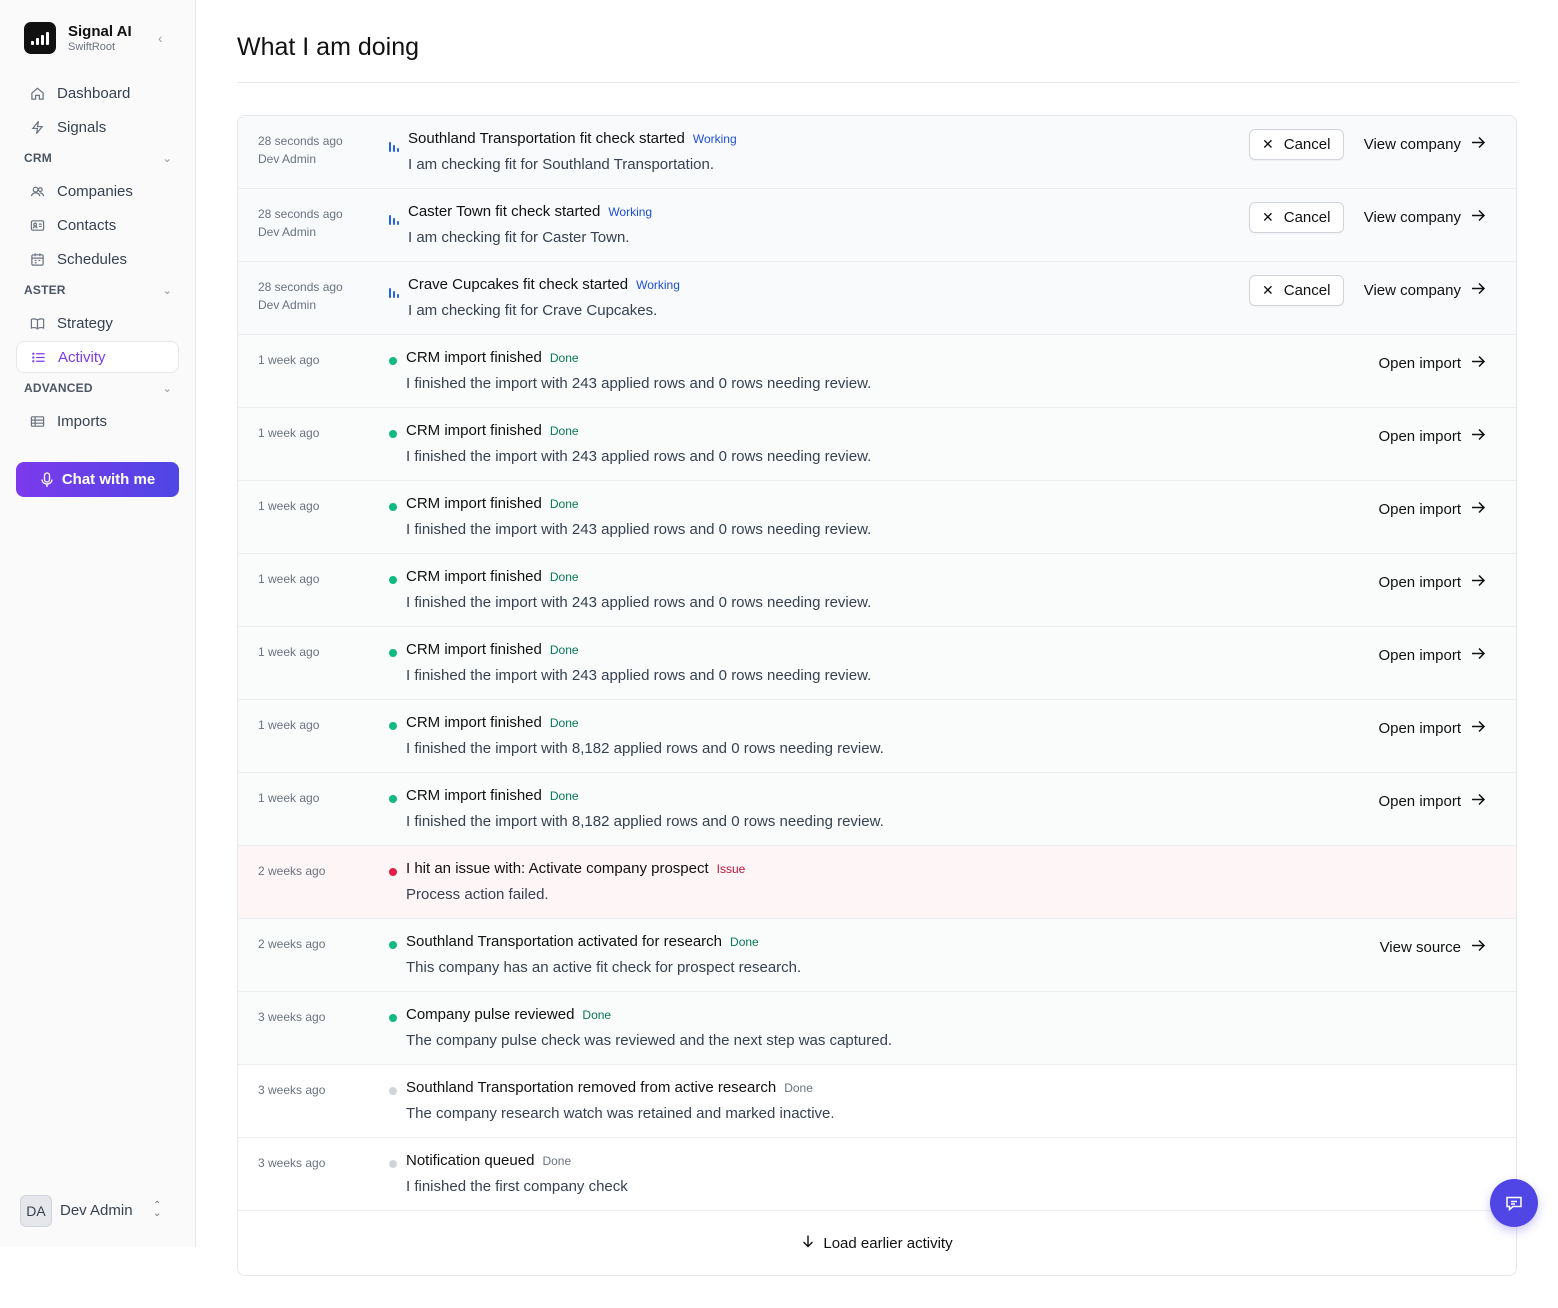  Describe the element at coordinates (97, 93) in the screenshot. I see `sidebar-item-dashboard: Dashboard` at that location.